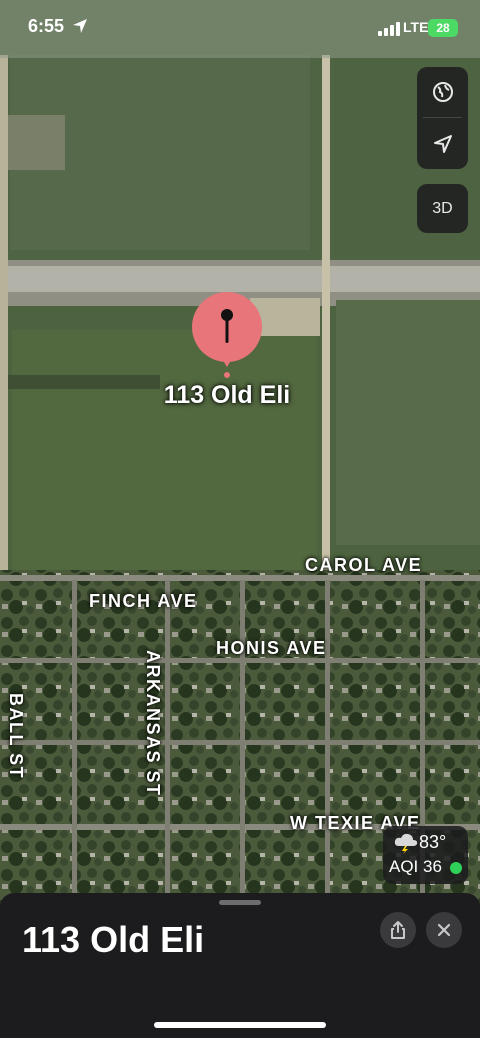  Describe the element at coordinates (416, 27) in the screenshot. I see `network-type: LTE` at that location.